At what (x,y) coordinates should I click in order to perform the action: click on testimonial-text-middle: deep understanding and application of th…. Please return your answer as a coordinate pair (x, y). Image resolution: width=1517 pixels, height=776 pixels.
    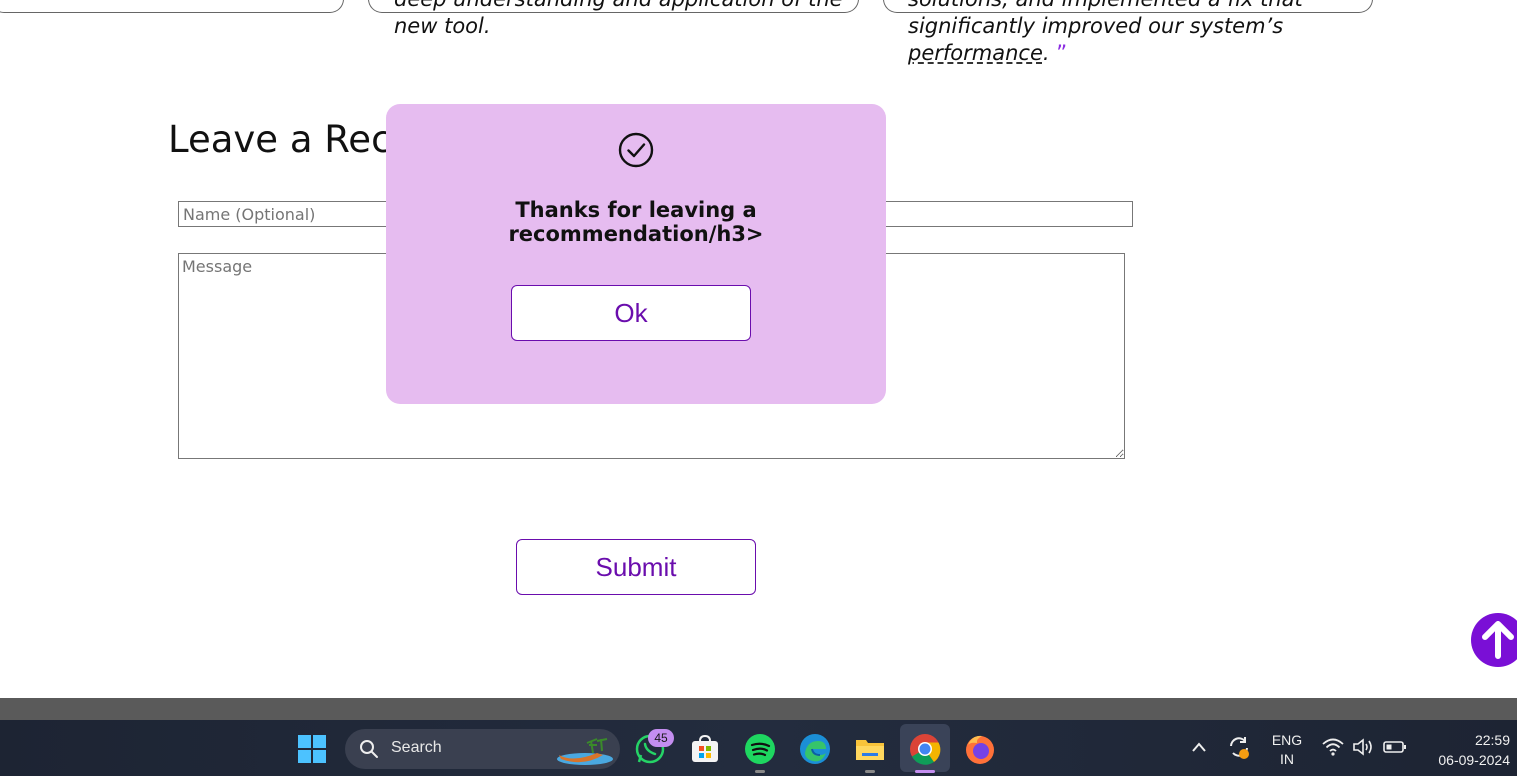
    Looking at the image, I should click on (618, 20).